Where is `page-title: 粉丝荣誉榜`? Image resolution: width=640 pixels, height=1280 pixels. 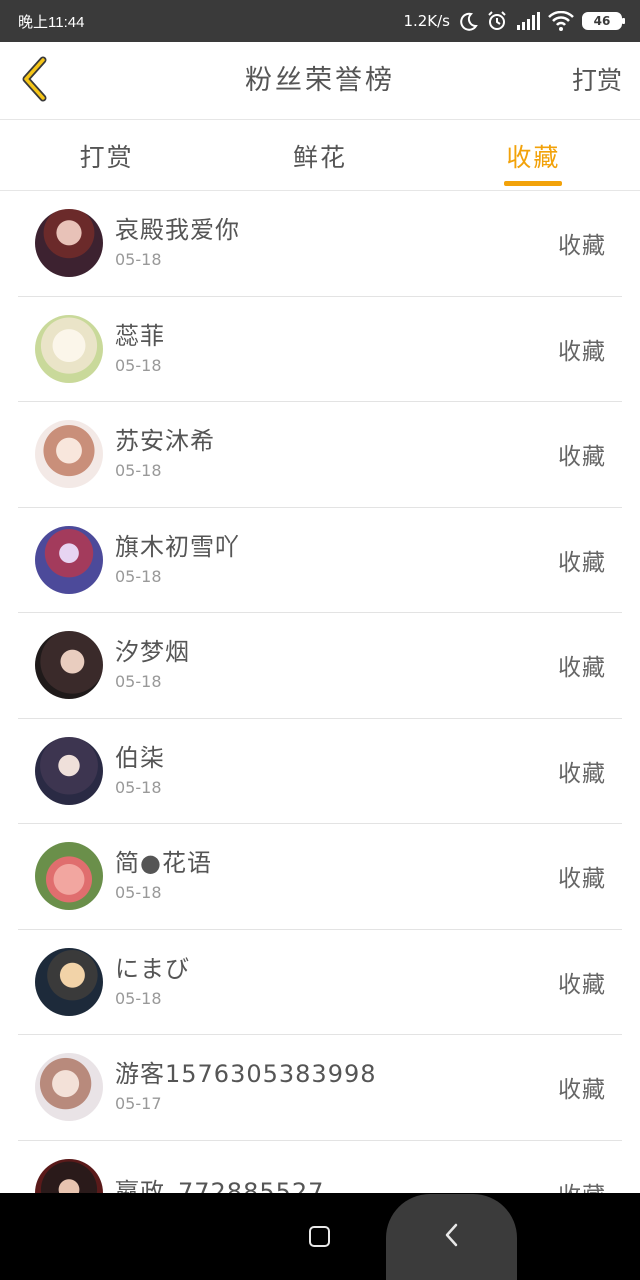 page-title: 粉丝荣誉榜 is located at coordinates (320, 80).